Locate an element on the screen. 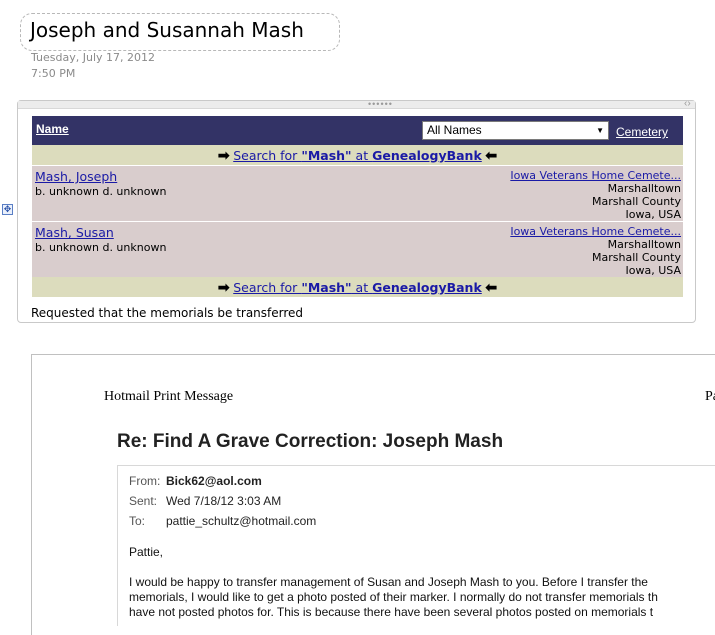  name-filter-select: All Names ▼ is located at coordinates (515, 130).